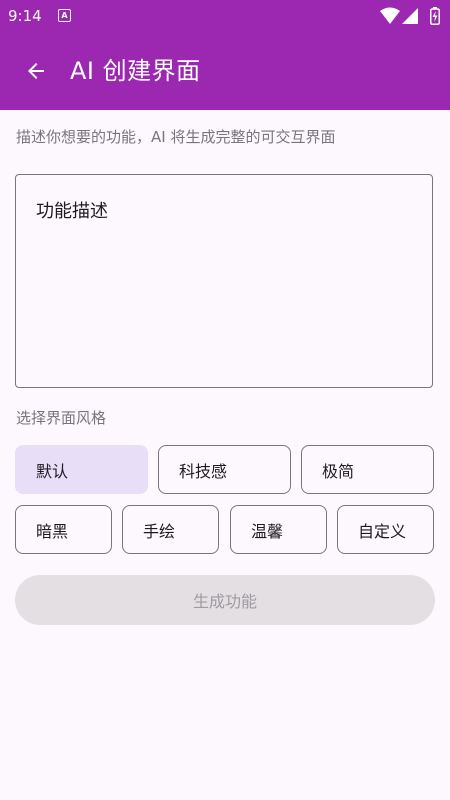 The width and height of the screenshot is (450, 800). I want to click on status-time: 9:14, so click(25, 16).